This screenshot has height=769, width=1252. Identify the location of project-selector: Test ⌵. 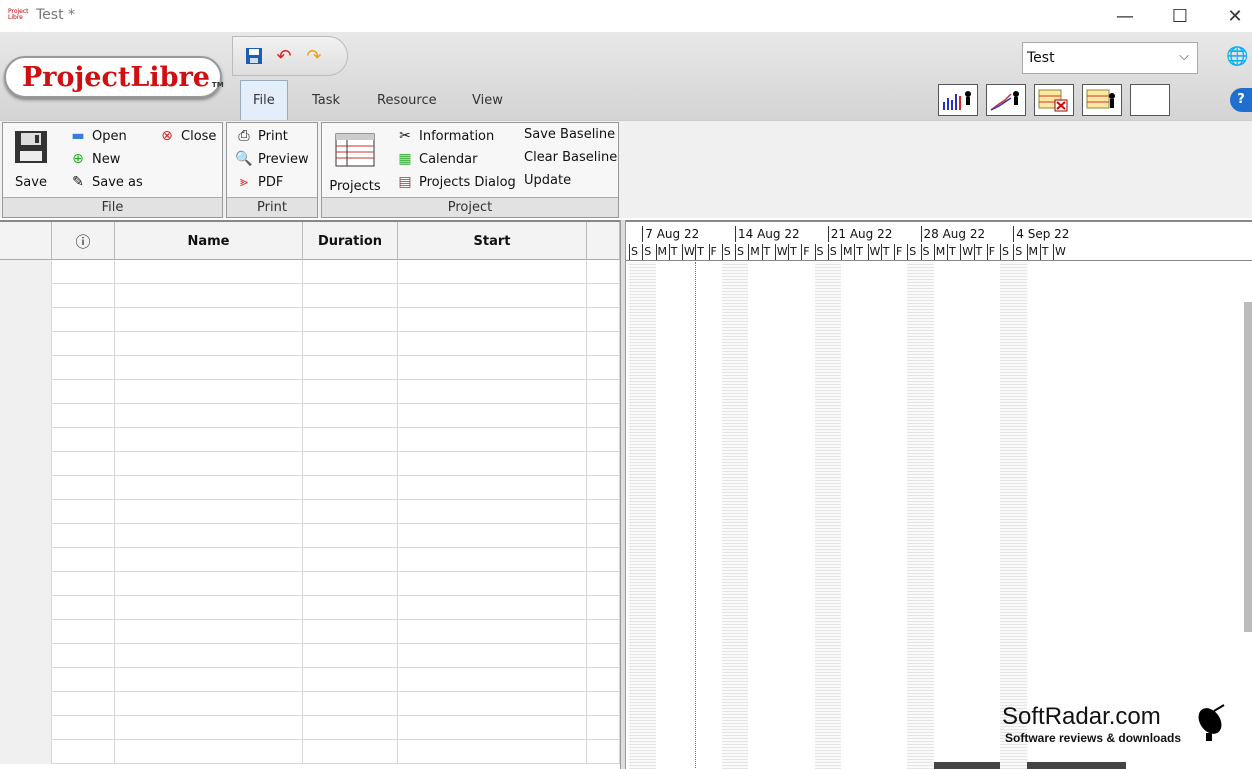
(1110, 58).